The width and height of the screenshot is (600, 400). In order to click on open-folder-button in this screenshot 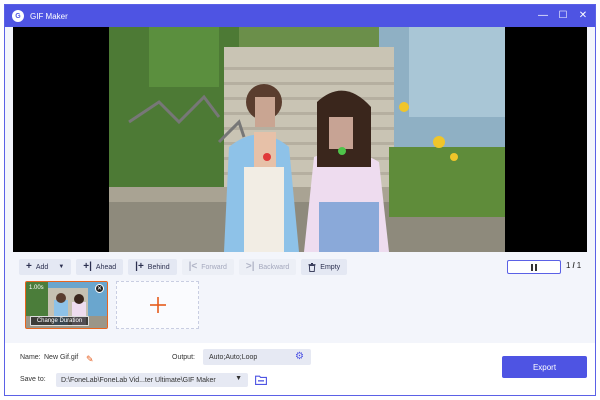, I will do `click(261, 380)`.